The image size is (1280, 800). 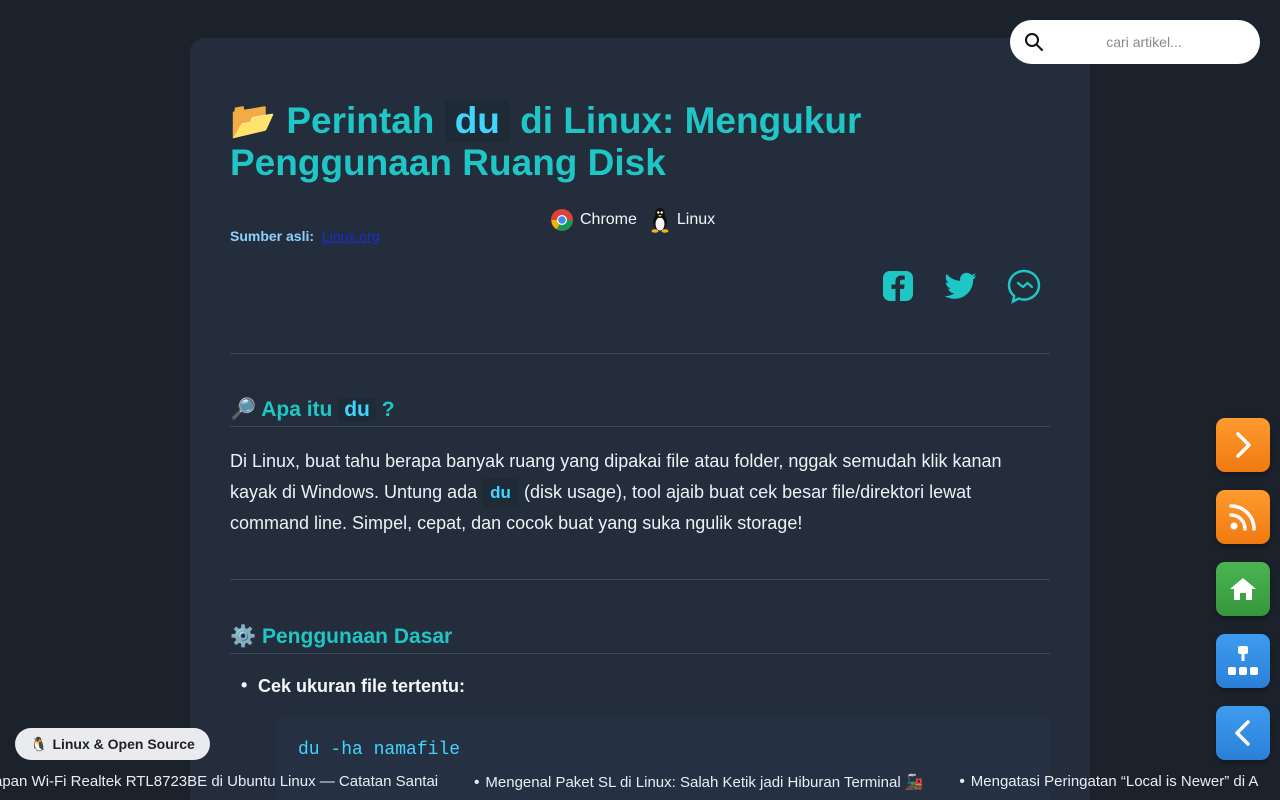 I want to click on section-heading-penggunaan-dasar: ⚙️ Penggunaan Dasar, so click(x=640, y=639).